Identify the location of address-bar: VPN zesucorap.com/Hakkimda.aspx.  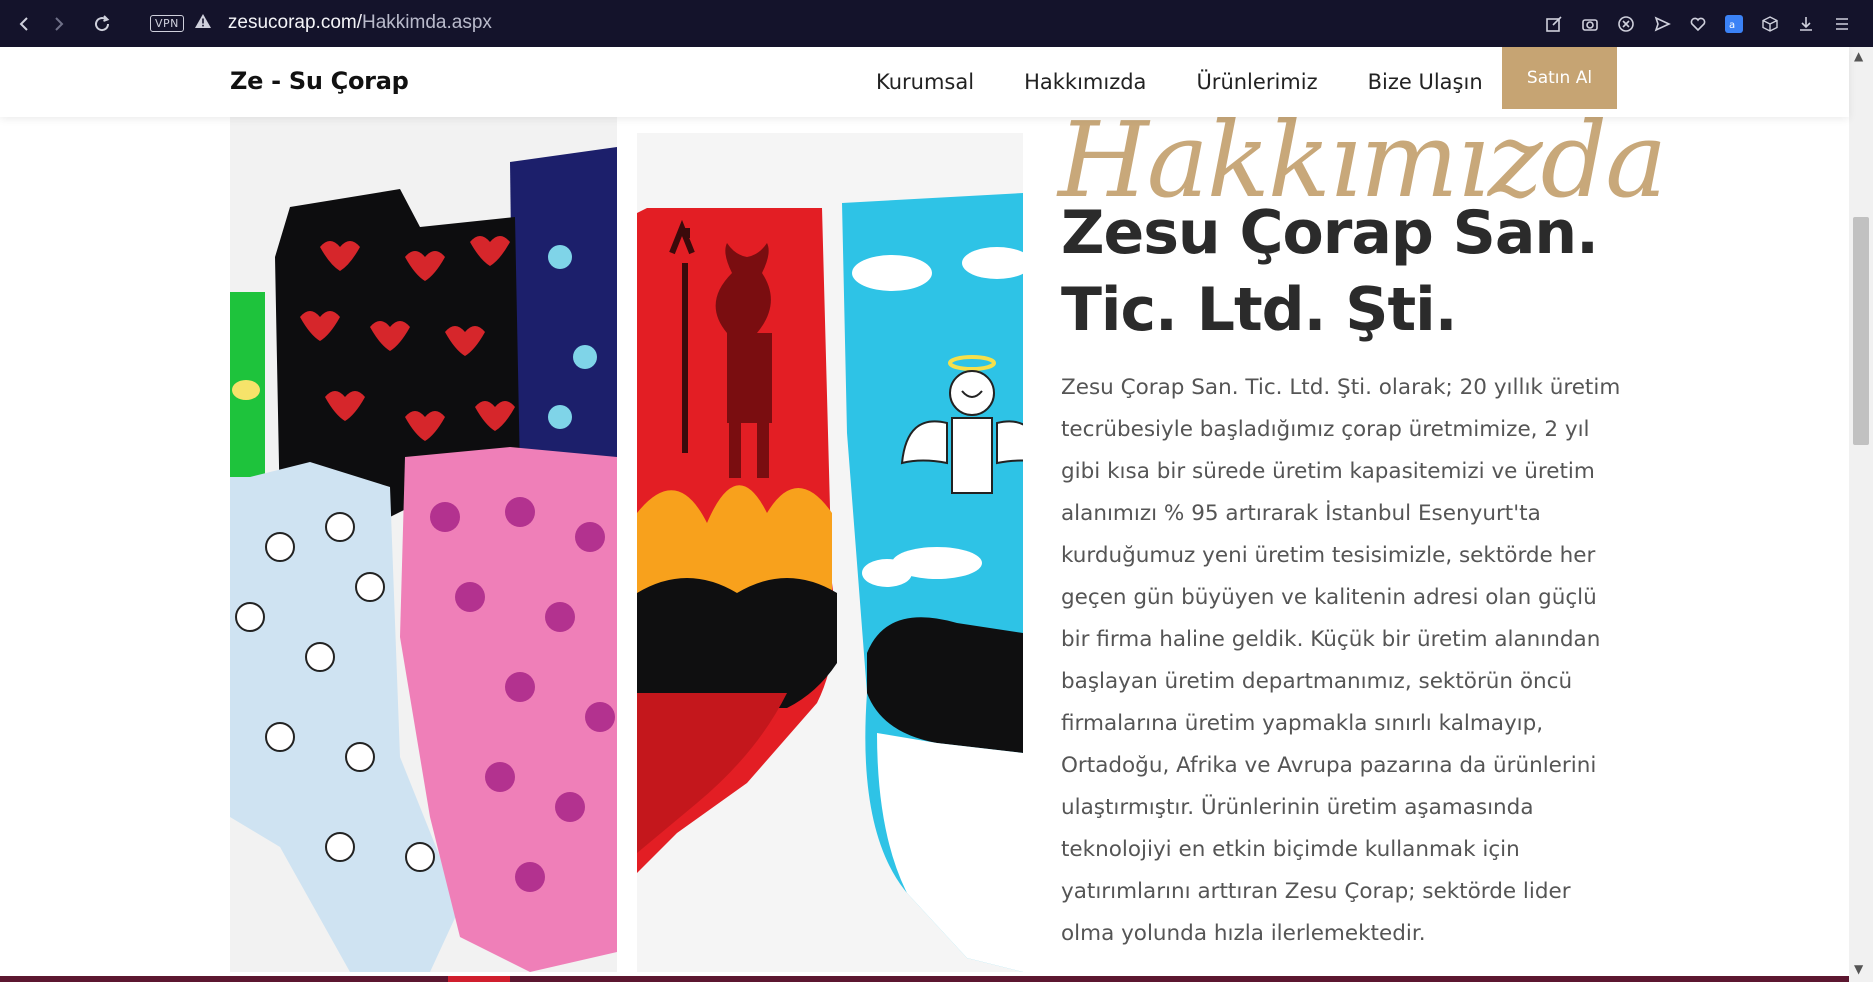
(321, 23).